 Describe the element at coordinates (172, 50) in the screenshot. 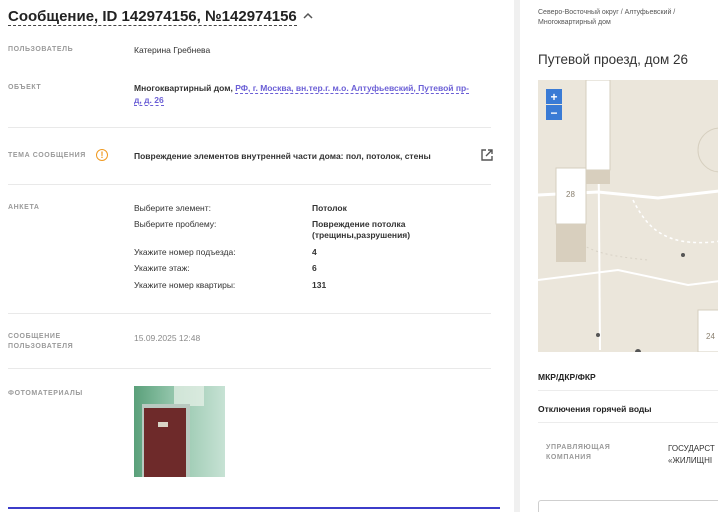

I see `user-value: Катерина Гребнева` at that location.